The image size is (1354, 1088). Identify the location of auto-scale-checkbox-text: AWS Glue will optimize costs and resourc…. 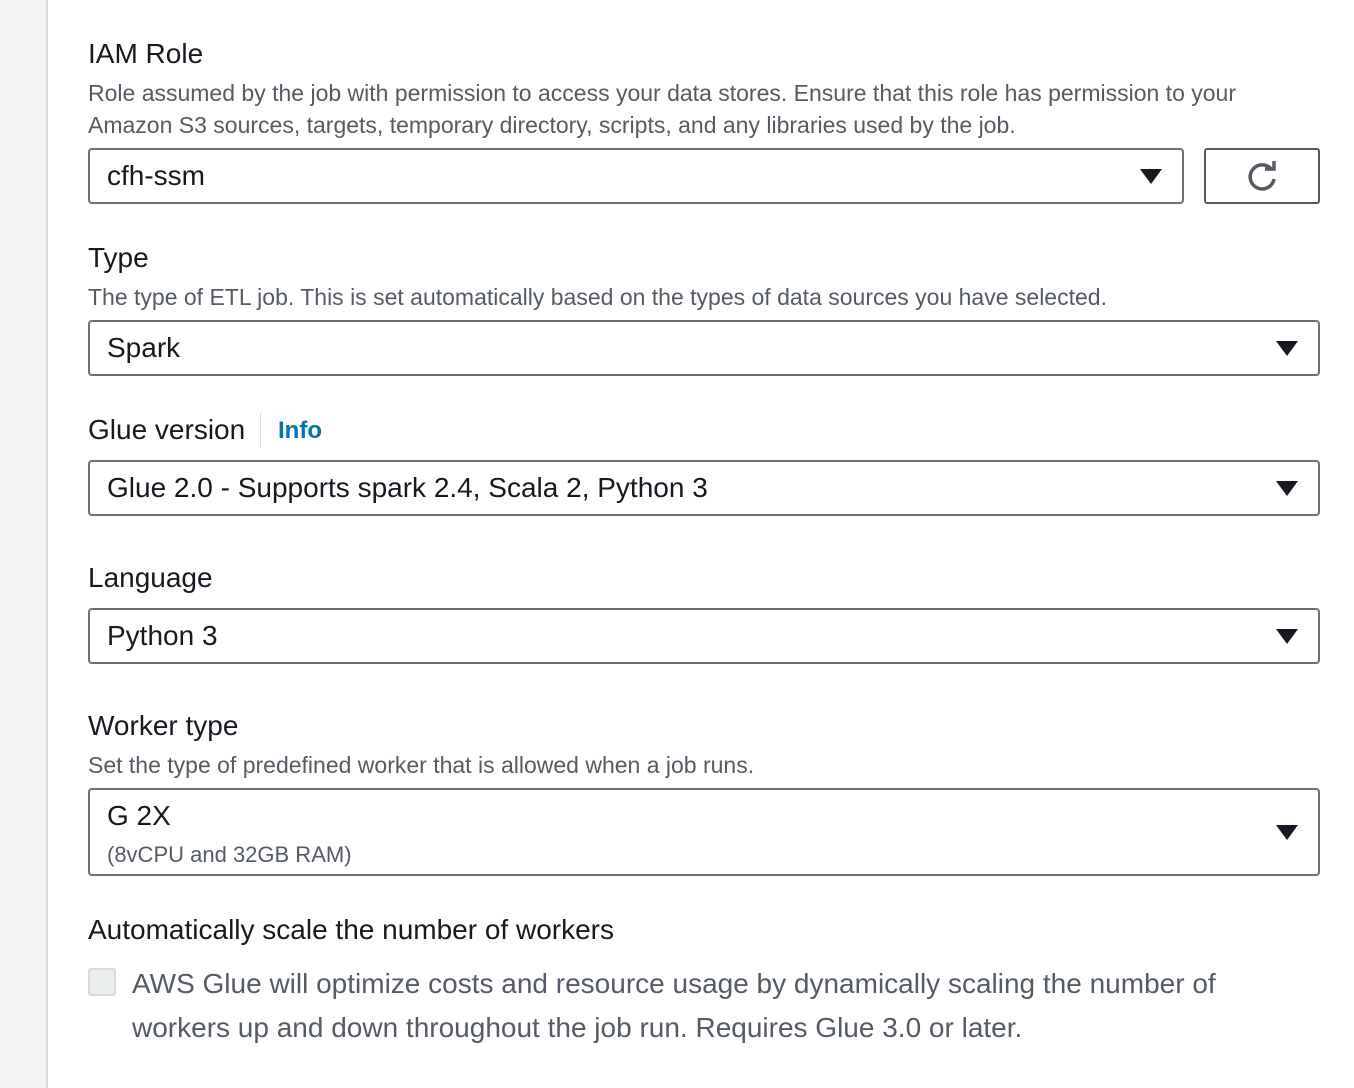
(674, 1005).